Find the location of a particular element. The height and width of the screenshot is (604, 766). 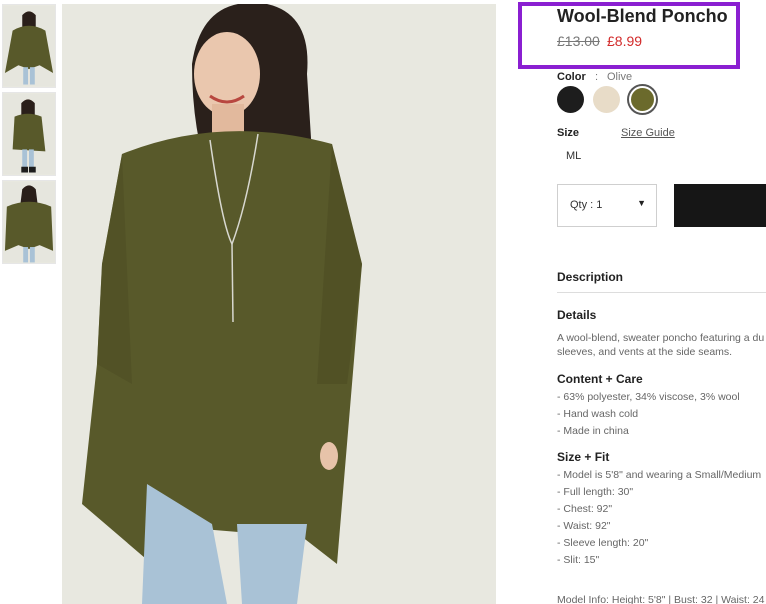

size-fit-item: - Waist: 92" is located at coordinates (584, 526).